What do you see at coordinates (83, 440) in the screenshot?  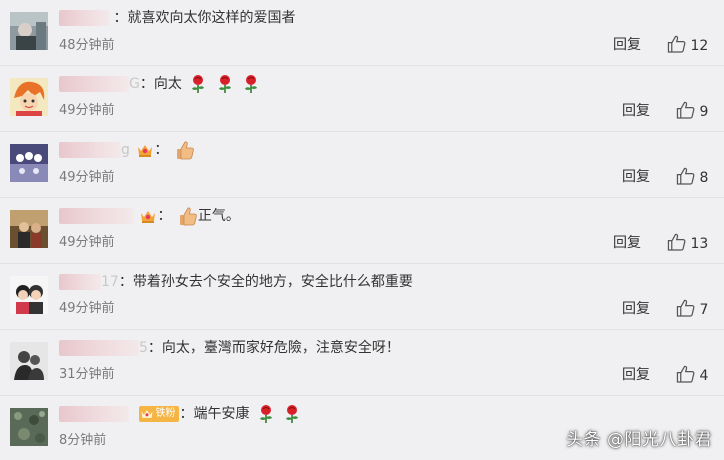 I see `comment-time: 8分钟前` at bounding box center [83, 440].